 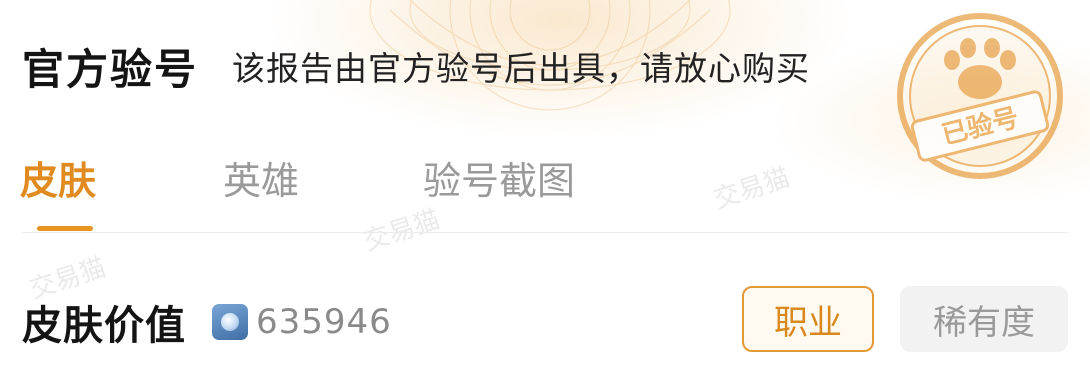 I want to click on rarity-filter-button: 稀有度, so click(x=984, y=319).